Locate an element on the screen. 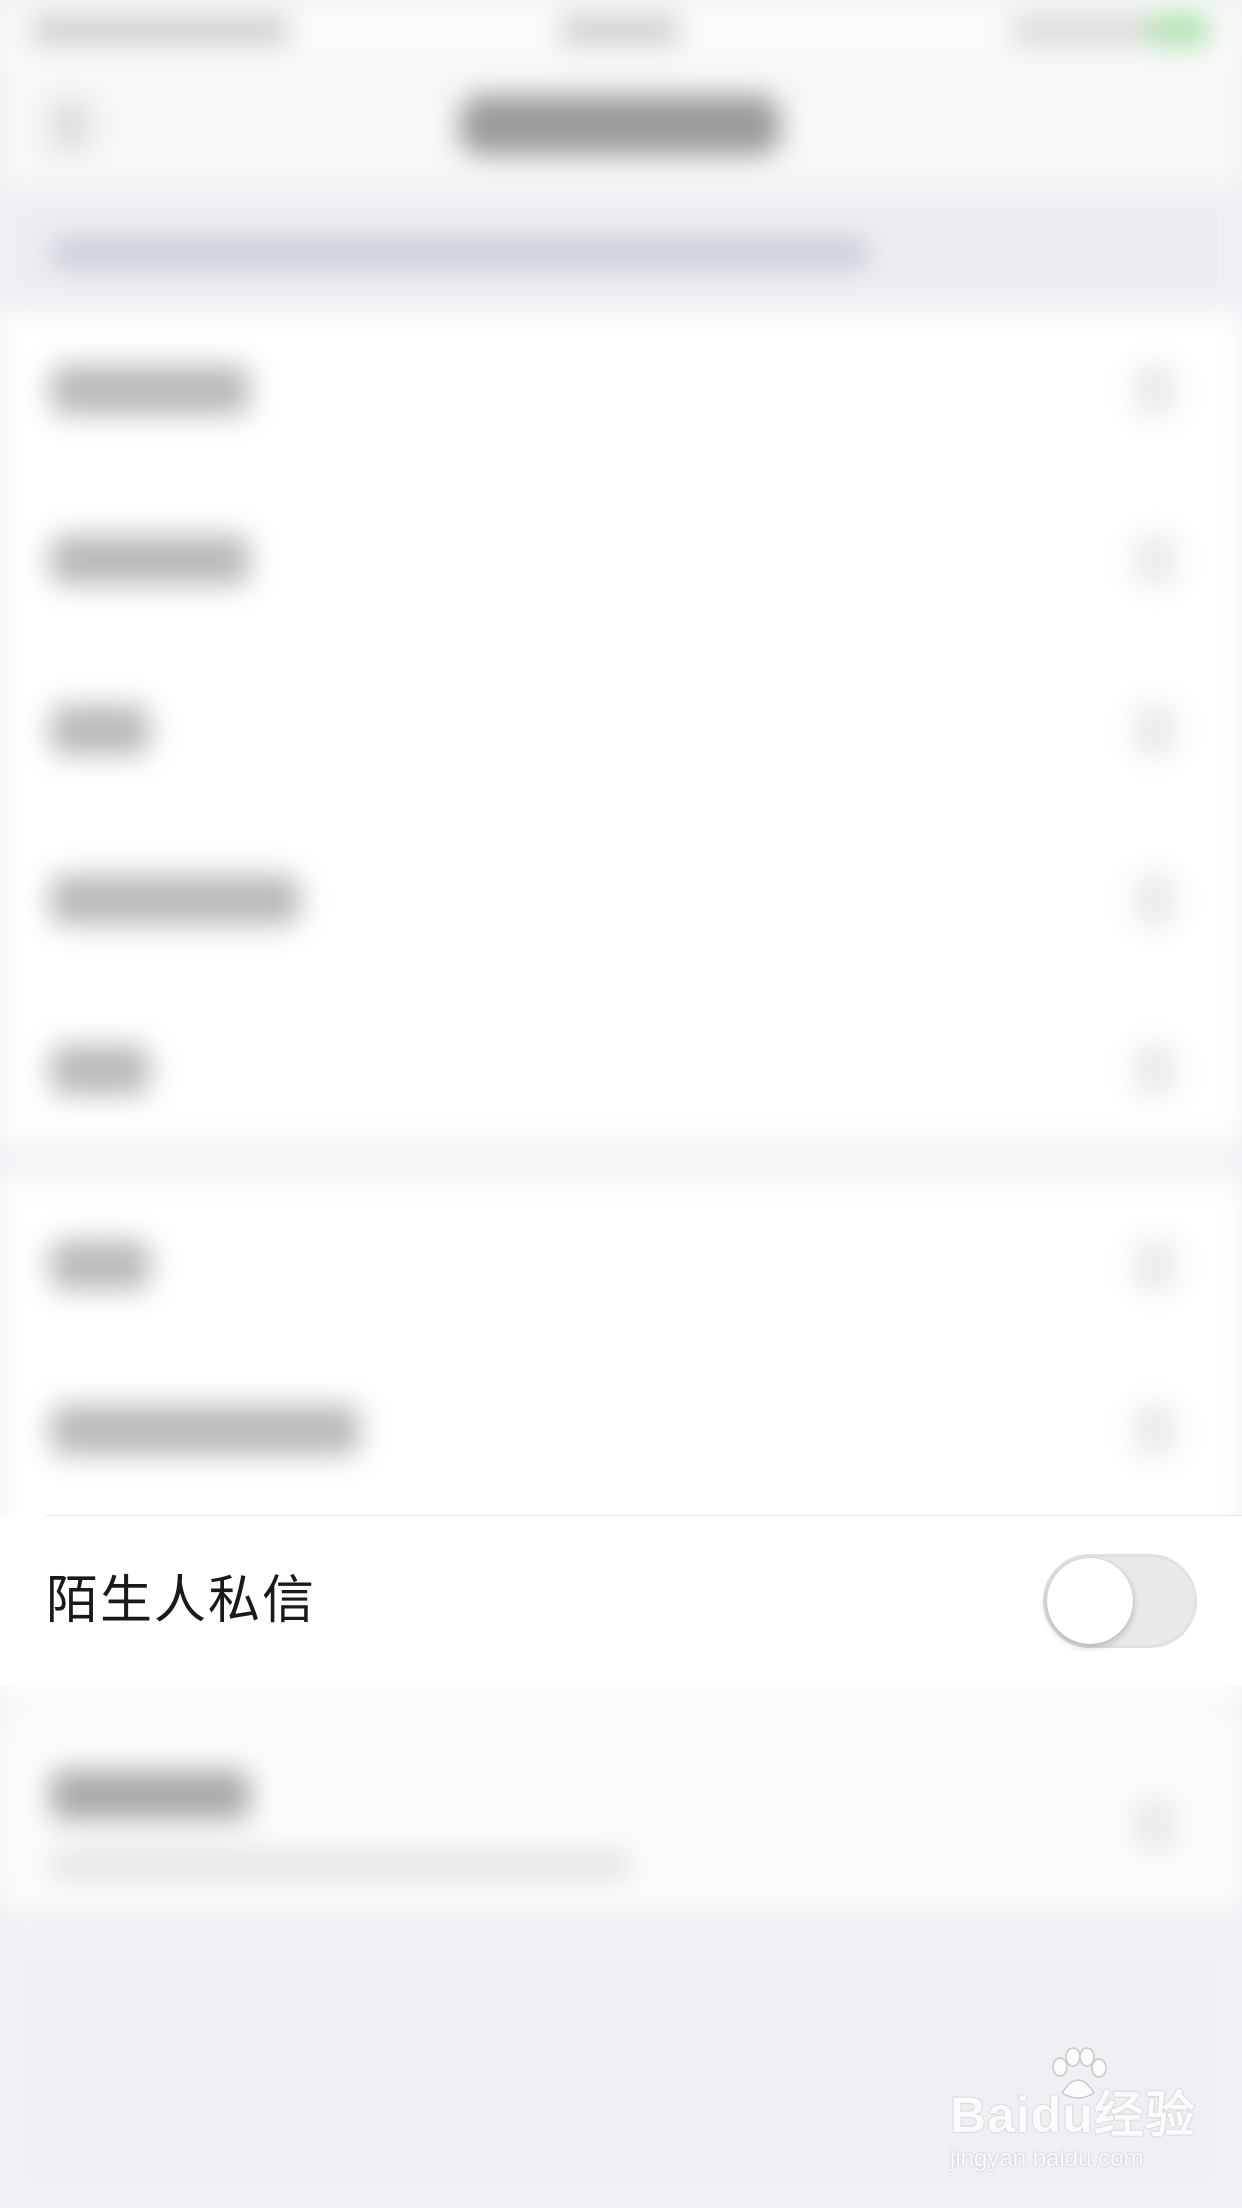 This screenshot has width=1242, height=2208. toggle-knob is located at coordinates (1090, 1601).